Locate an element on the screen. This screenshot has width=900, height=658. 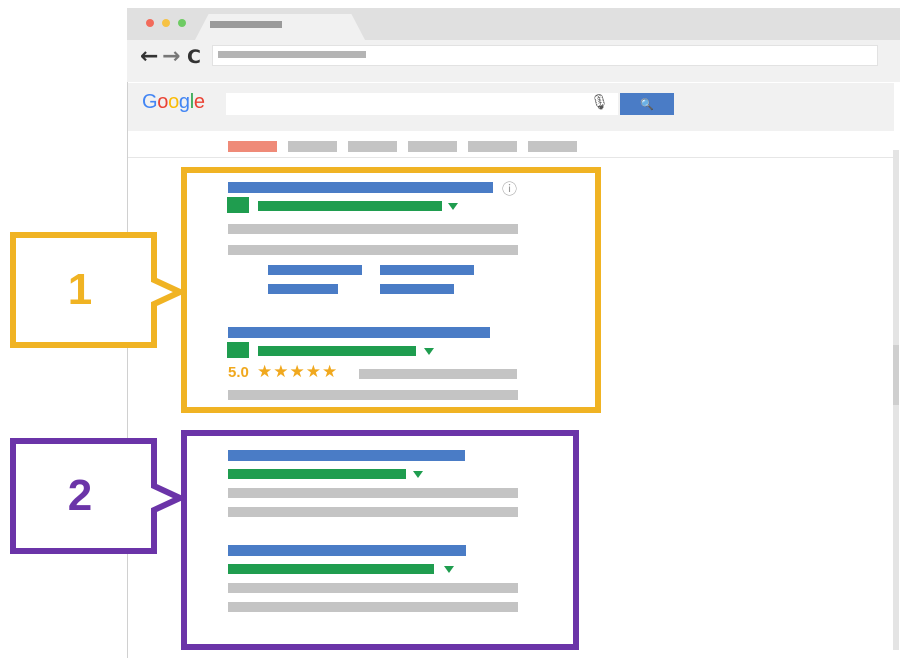
microphone-icon: 🎙 is located at coordinates (599, 102).